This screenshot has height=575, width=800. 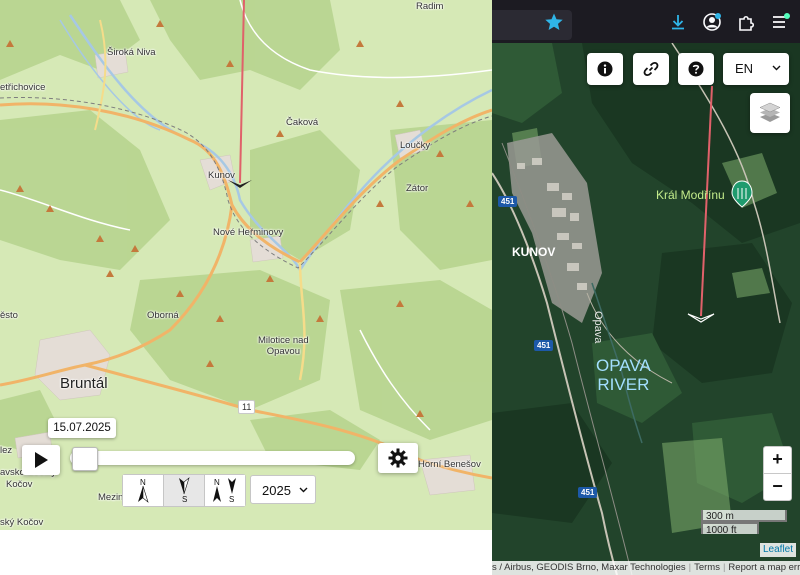 What do you see at coordinates (163, 315) in the screenshot?
I see `place-label: Oborná` at bounding box center [163, 315].